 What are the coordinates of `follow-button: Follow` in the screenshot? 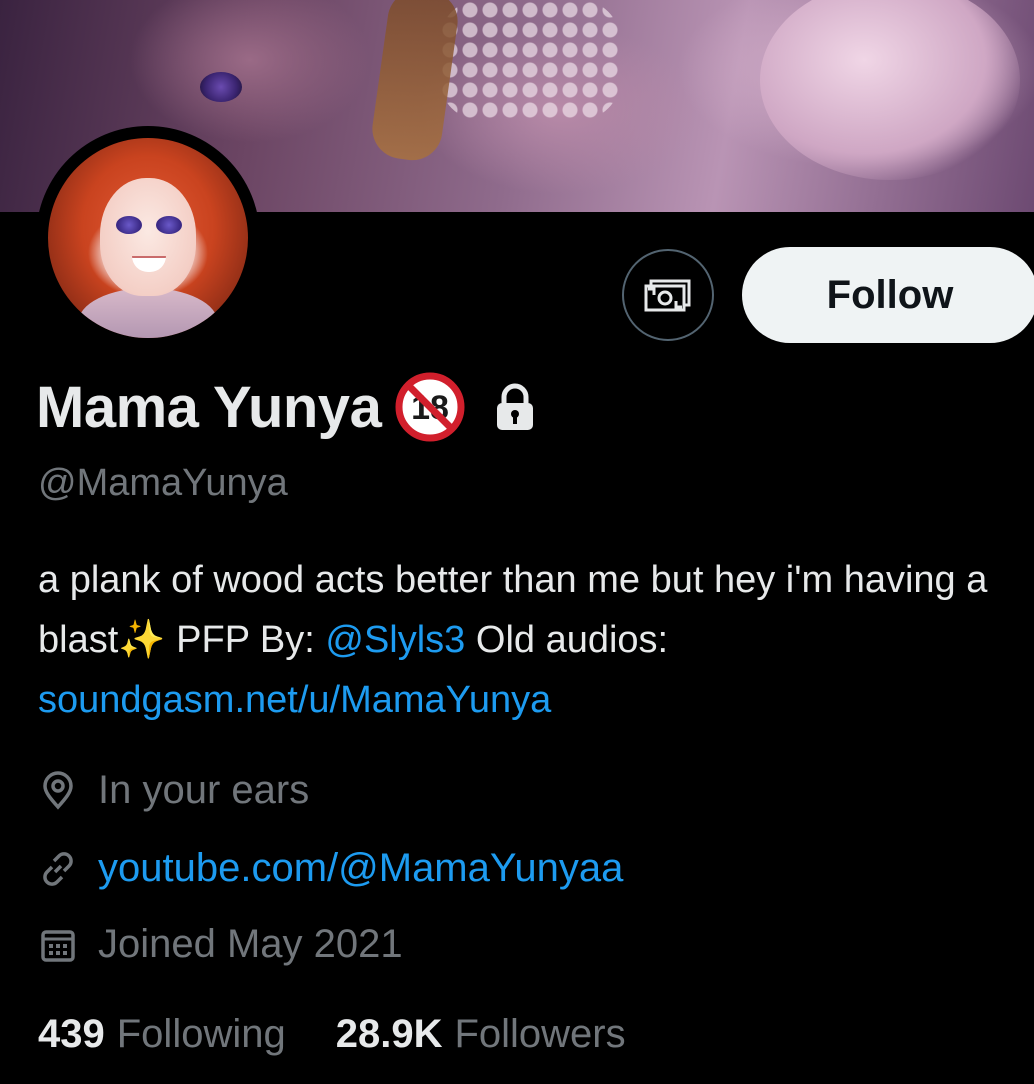 It's located at (888, 295).